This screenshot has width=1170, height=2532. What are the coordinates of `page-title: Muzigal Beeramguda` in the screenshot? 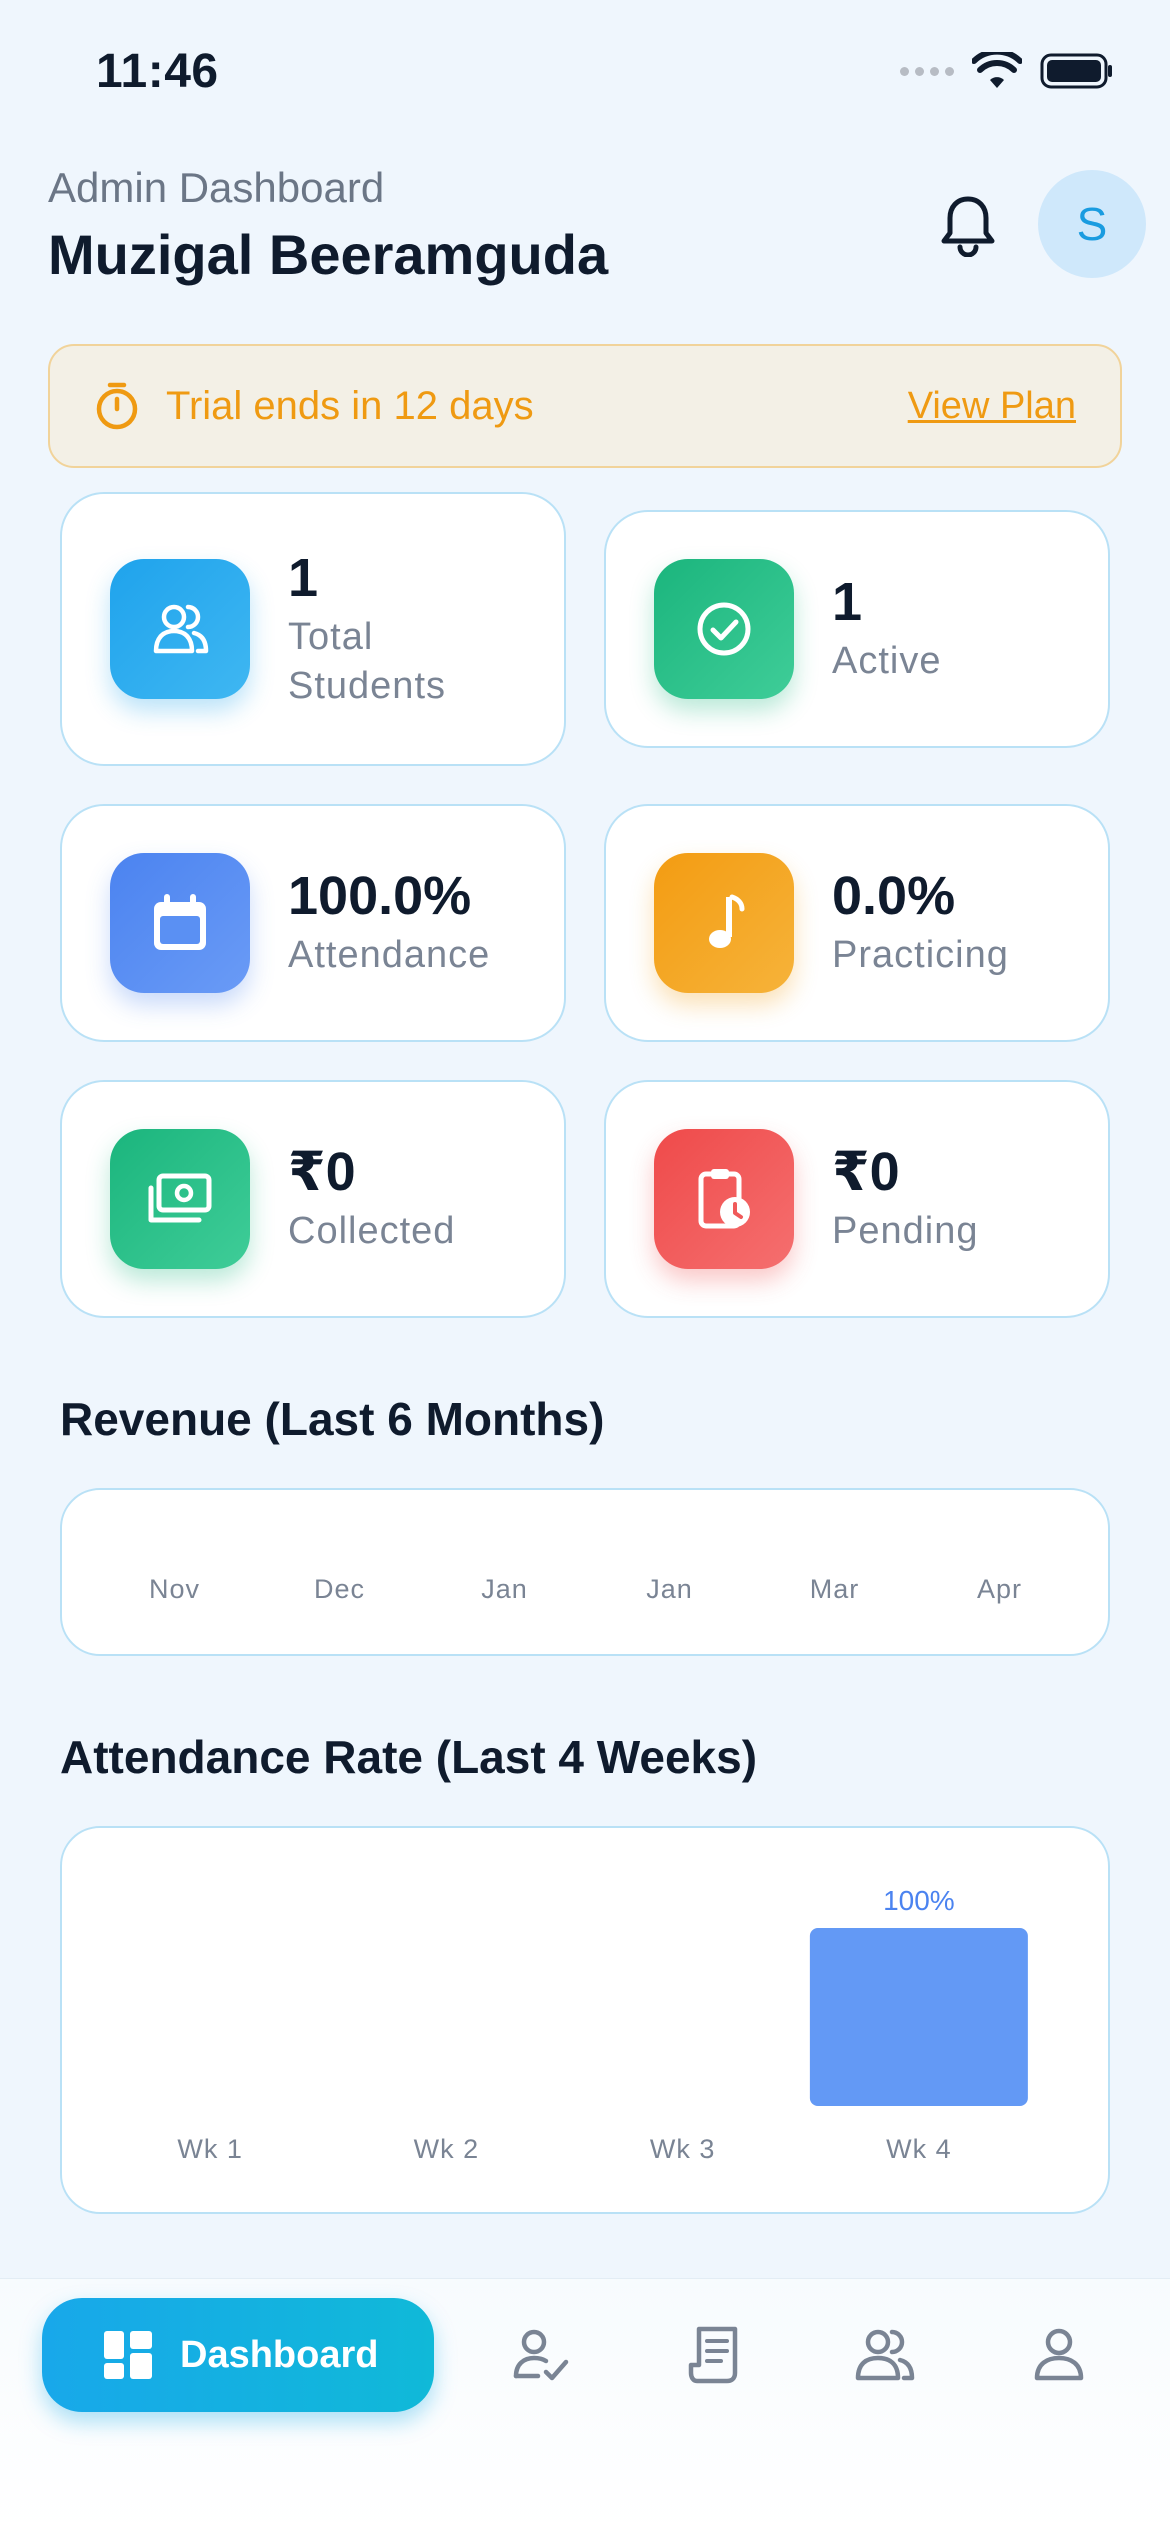 It's located at (328, 254).